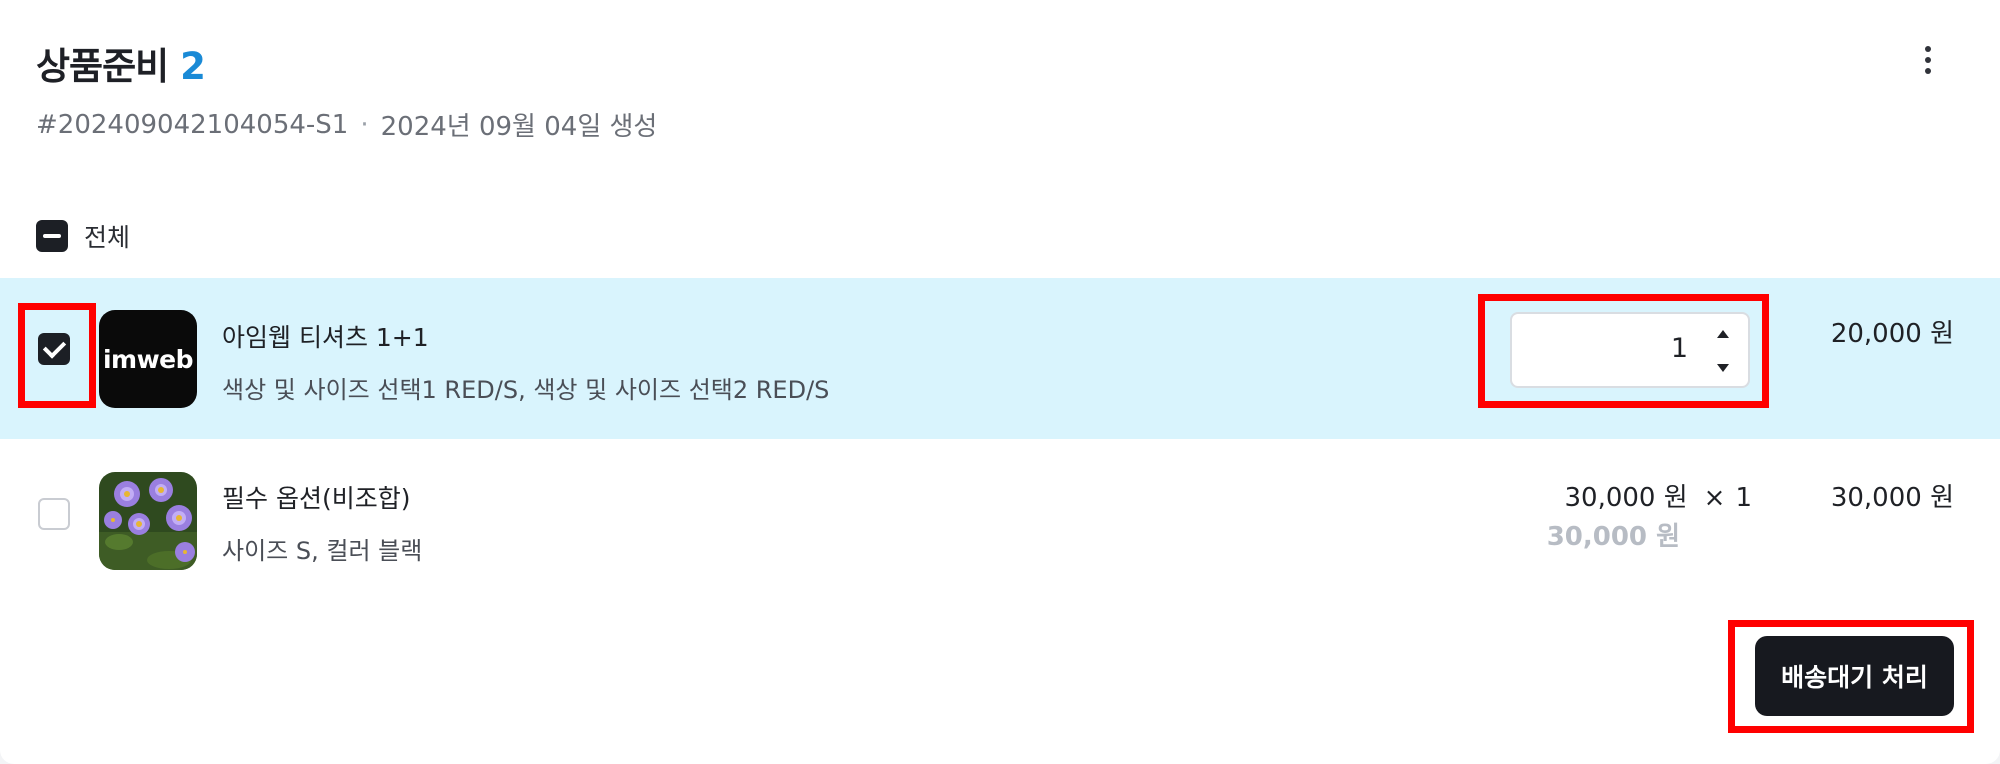 This screenshot has height=764, width=2000. What do you see at coordinates (316, 498) in the screenshot?
I see `product-name: 필수 옵션(비조합)` at bounding box center [316, 498].